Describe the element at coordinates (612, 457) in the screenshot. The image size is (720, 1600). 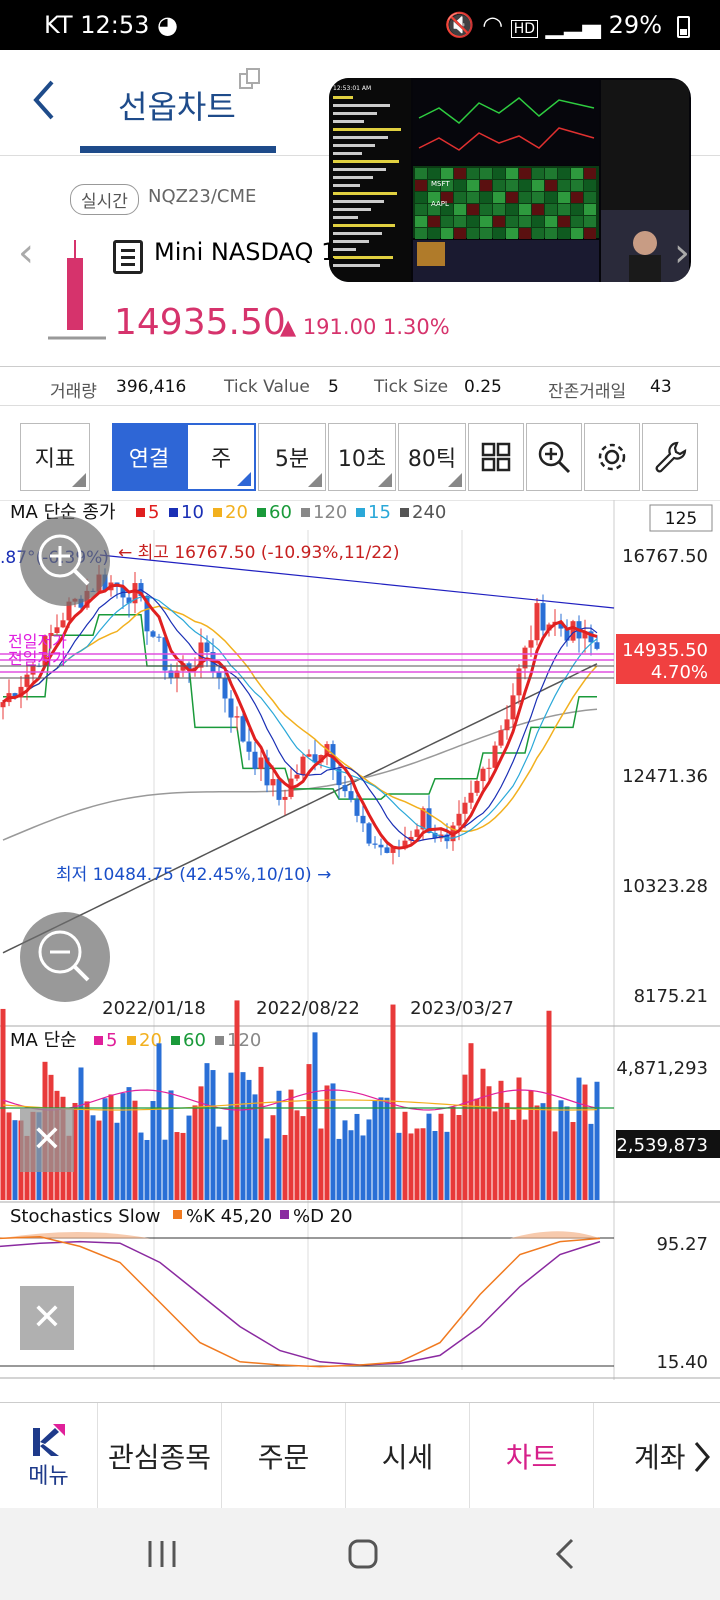
I see `settings-button` at that location.